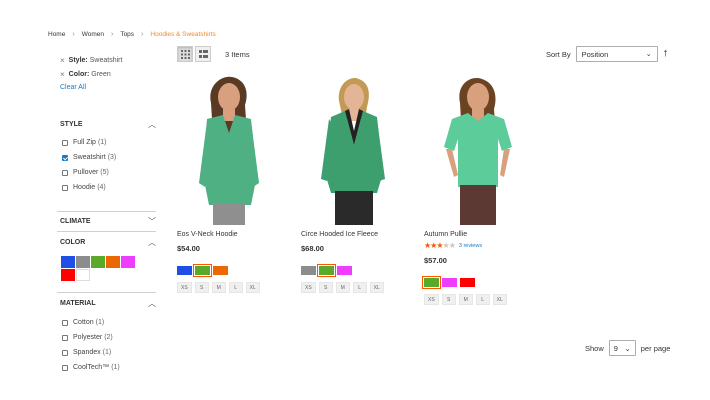 The image size is (710, 400). What do you see at coordinates (88, 337) in the screenshot?
I see `option-label: Polyester` at bounding box center [88, 337].